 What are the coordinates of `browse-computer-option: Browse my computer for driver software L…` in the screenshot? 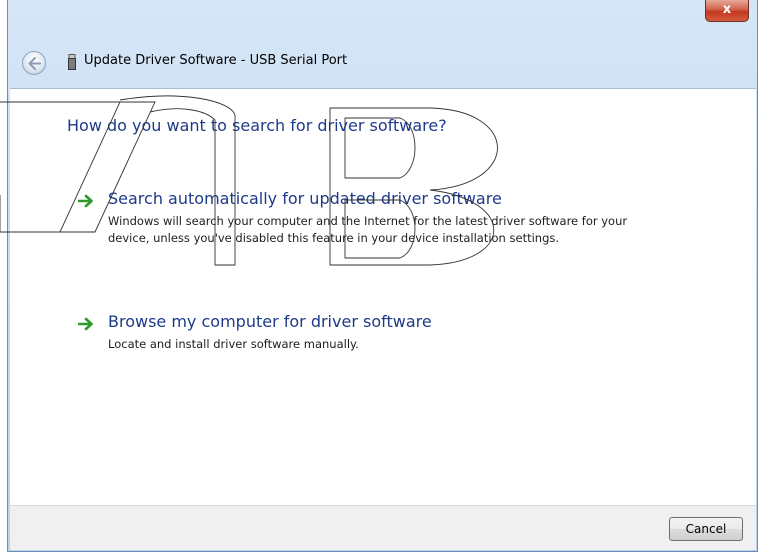 It's located at (378, 334).